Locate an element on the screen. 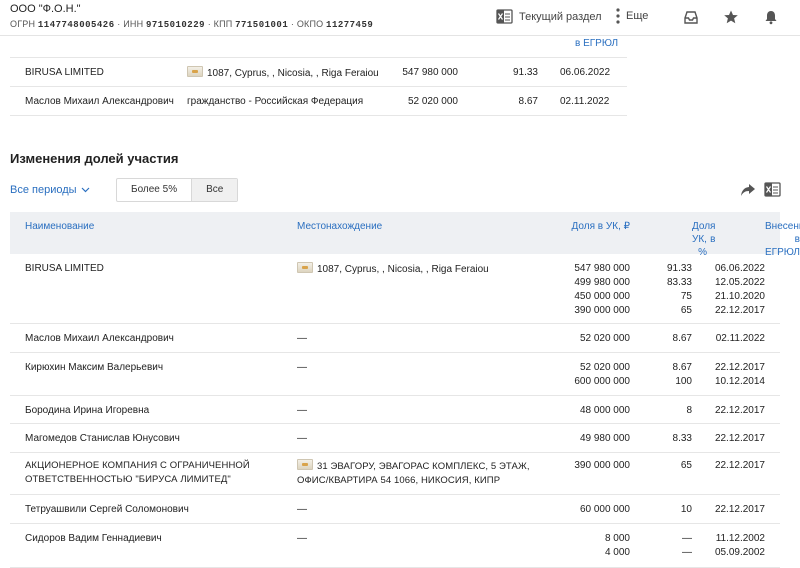 The width and height of the screenshot is (800, 568). participant-dates: 22.12.2017 10.12.2014 is located at coordinates (740, 375).